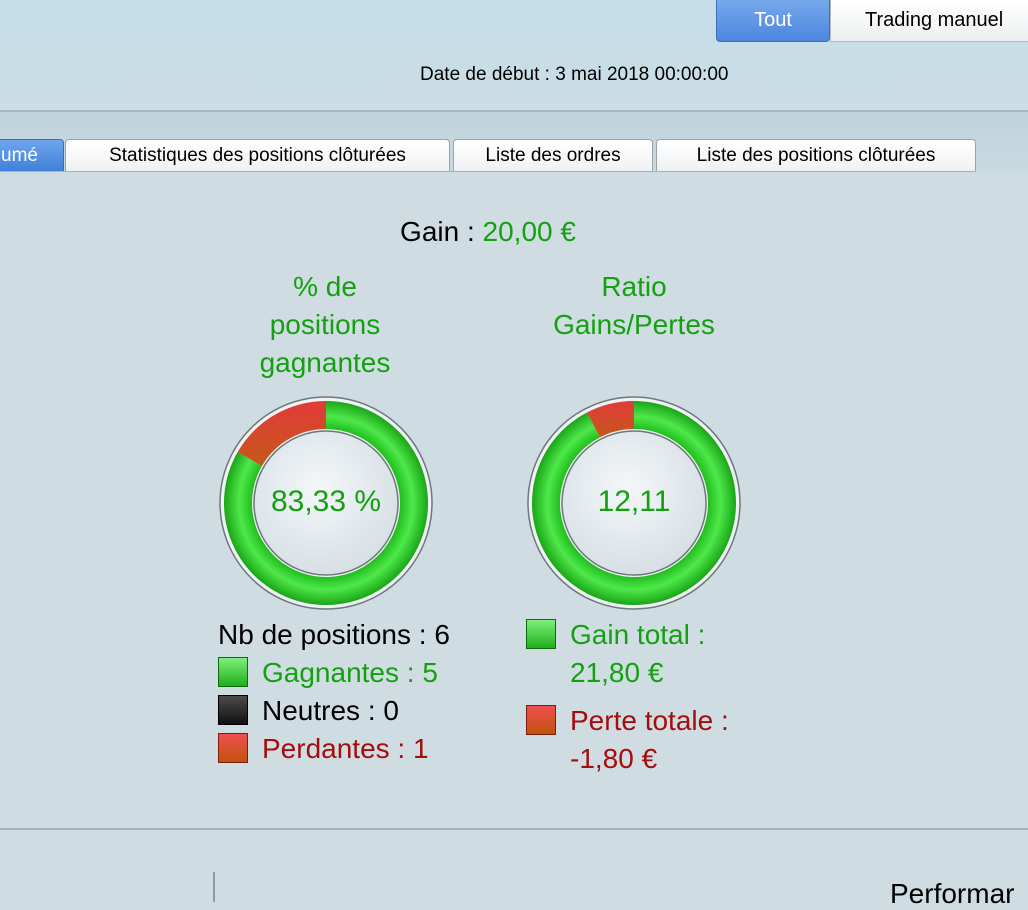 The height and width of the screenshot is (910, 1028). I want to click on tab-summary: umé, so click(32, 155).